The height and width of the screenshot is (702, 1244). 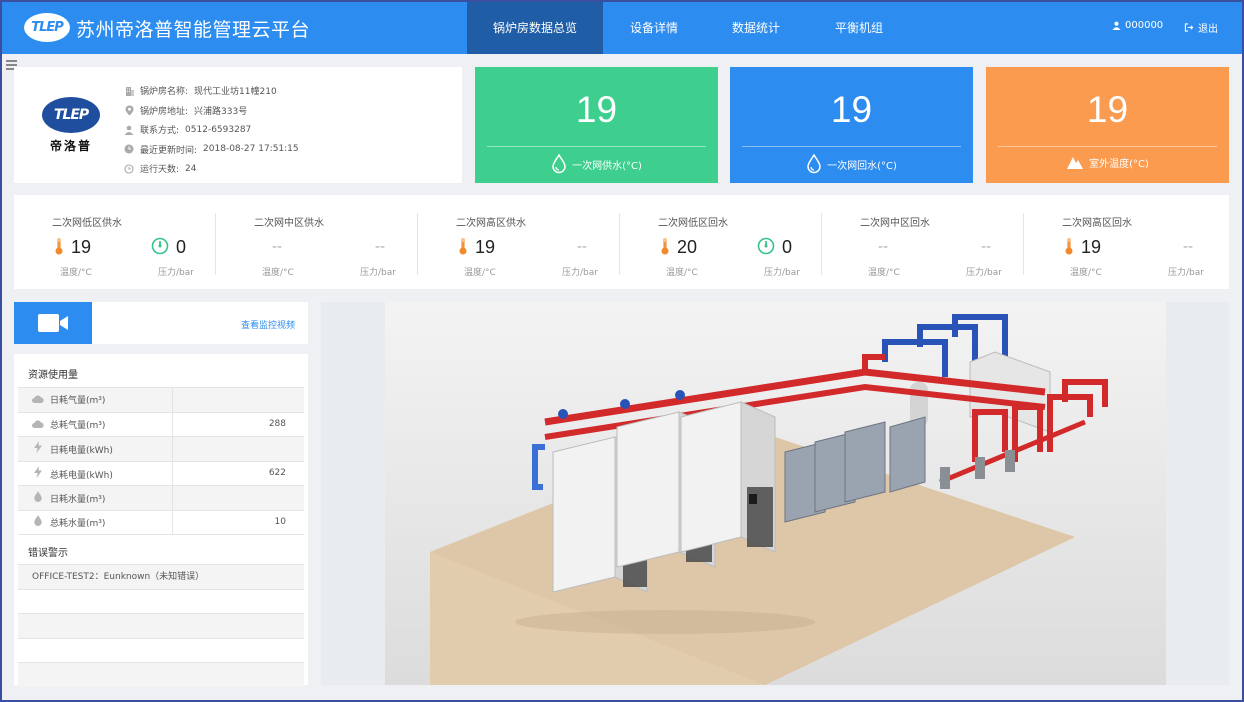 What do you see at coordinates (851, 125) in the screenshot?
I see `metric-primary-return-temp: 19 一次网回水(°C)` at bounding box center [851, 125].